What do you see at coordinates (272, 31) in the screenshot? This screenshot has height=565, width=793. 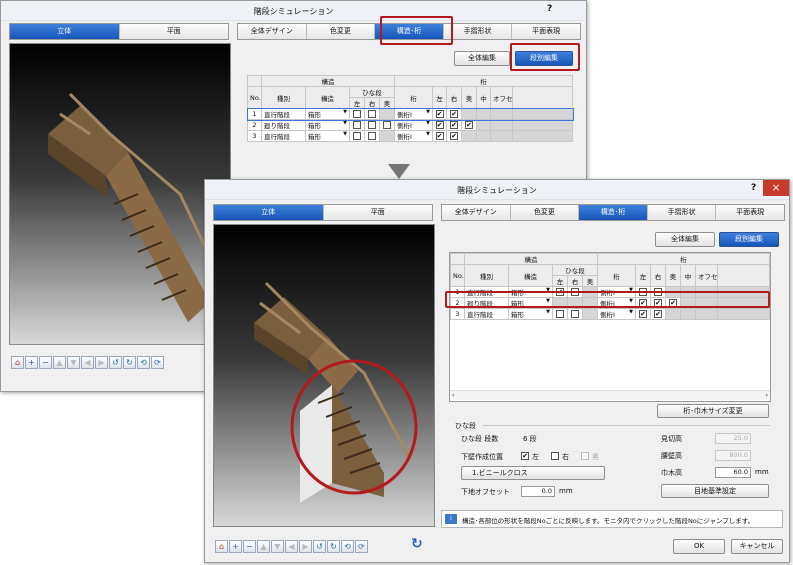 I see `back-tab-overall-design: 全体デザイン` at bounding box center [272, 31].